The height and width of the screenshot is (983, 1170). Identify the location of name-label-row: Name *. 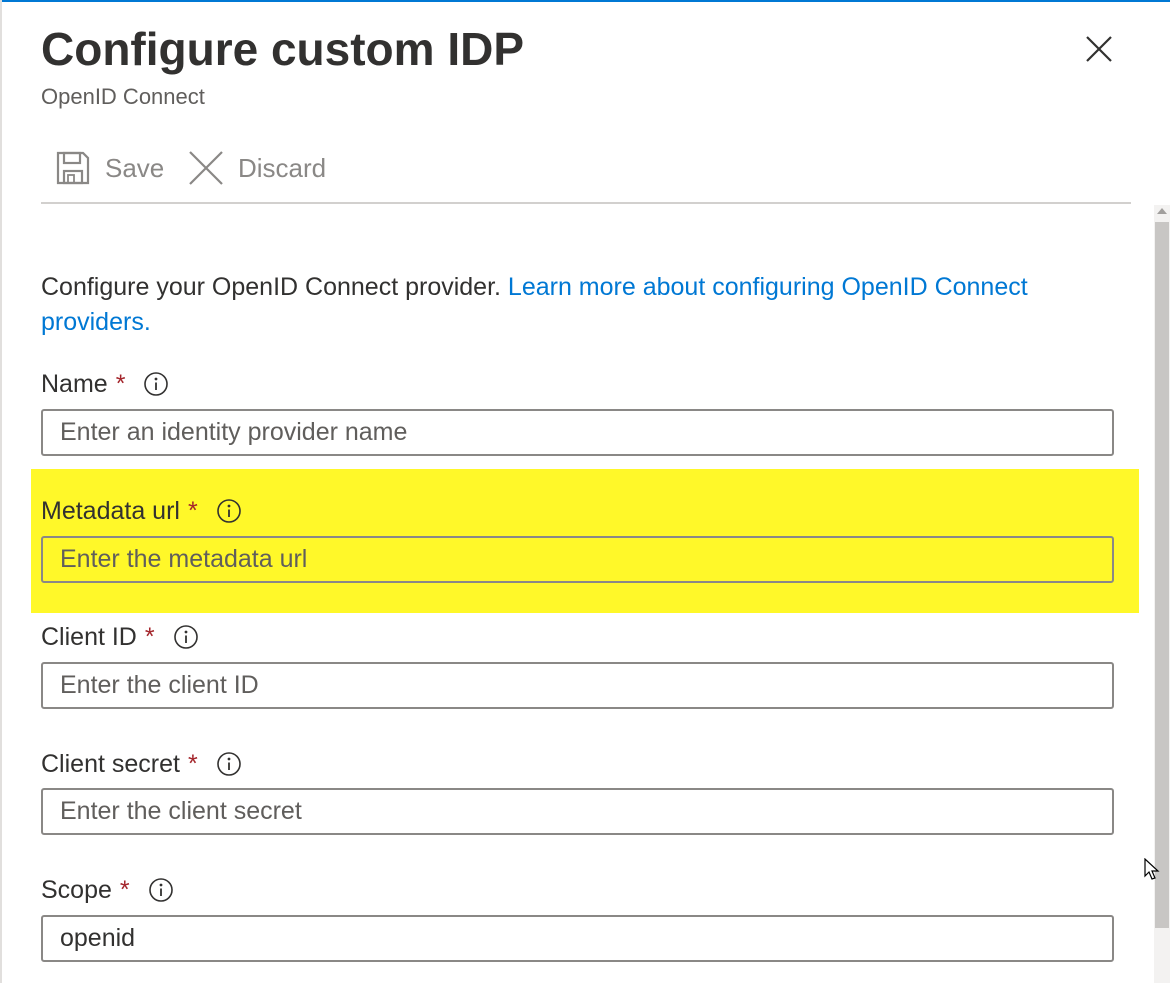
(105, 384).